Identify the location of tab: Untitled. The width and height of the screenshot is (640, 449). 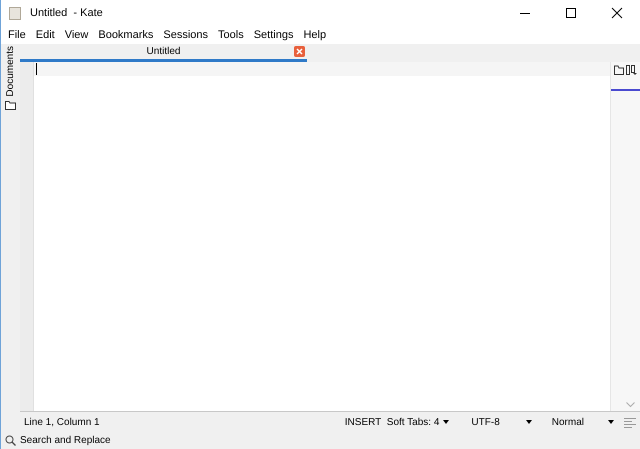
(163, 53).